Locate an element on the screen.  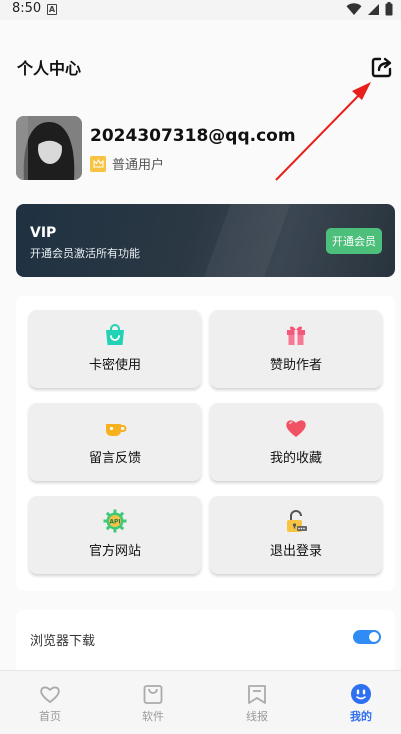
signal-icon is located at coordinates (373, 9).